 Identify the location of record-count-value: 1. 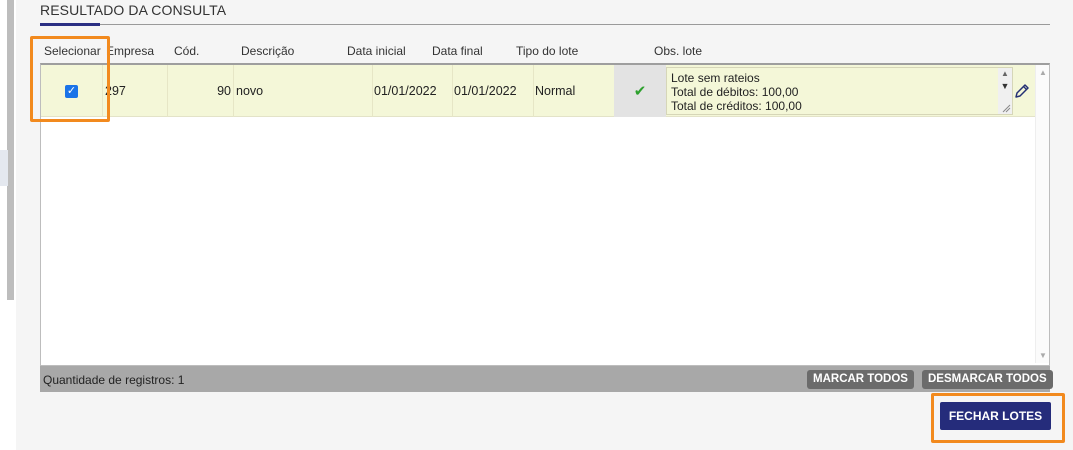
(181, 380).